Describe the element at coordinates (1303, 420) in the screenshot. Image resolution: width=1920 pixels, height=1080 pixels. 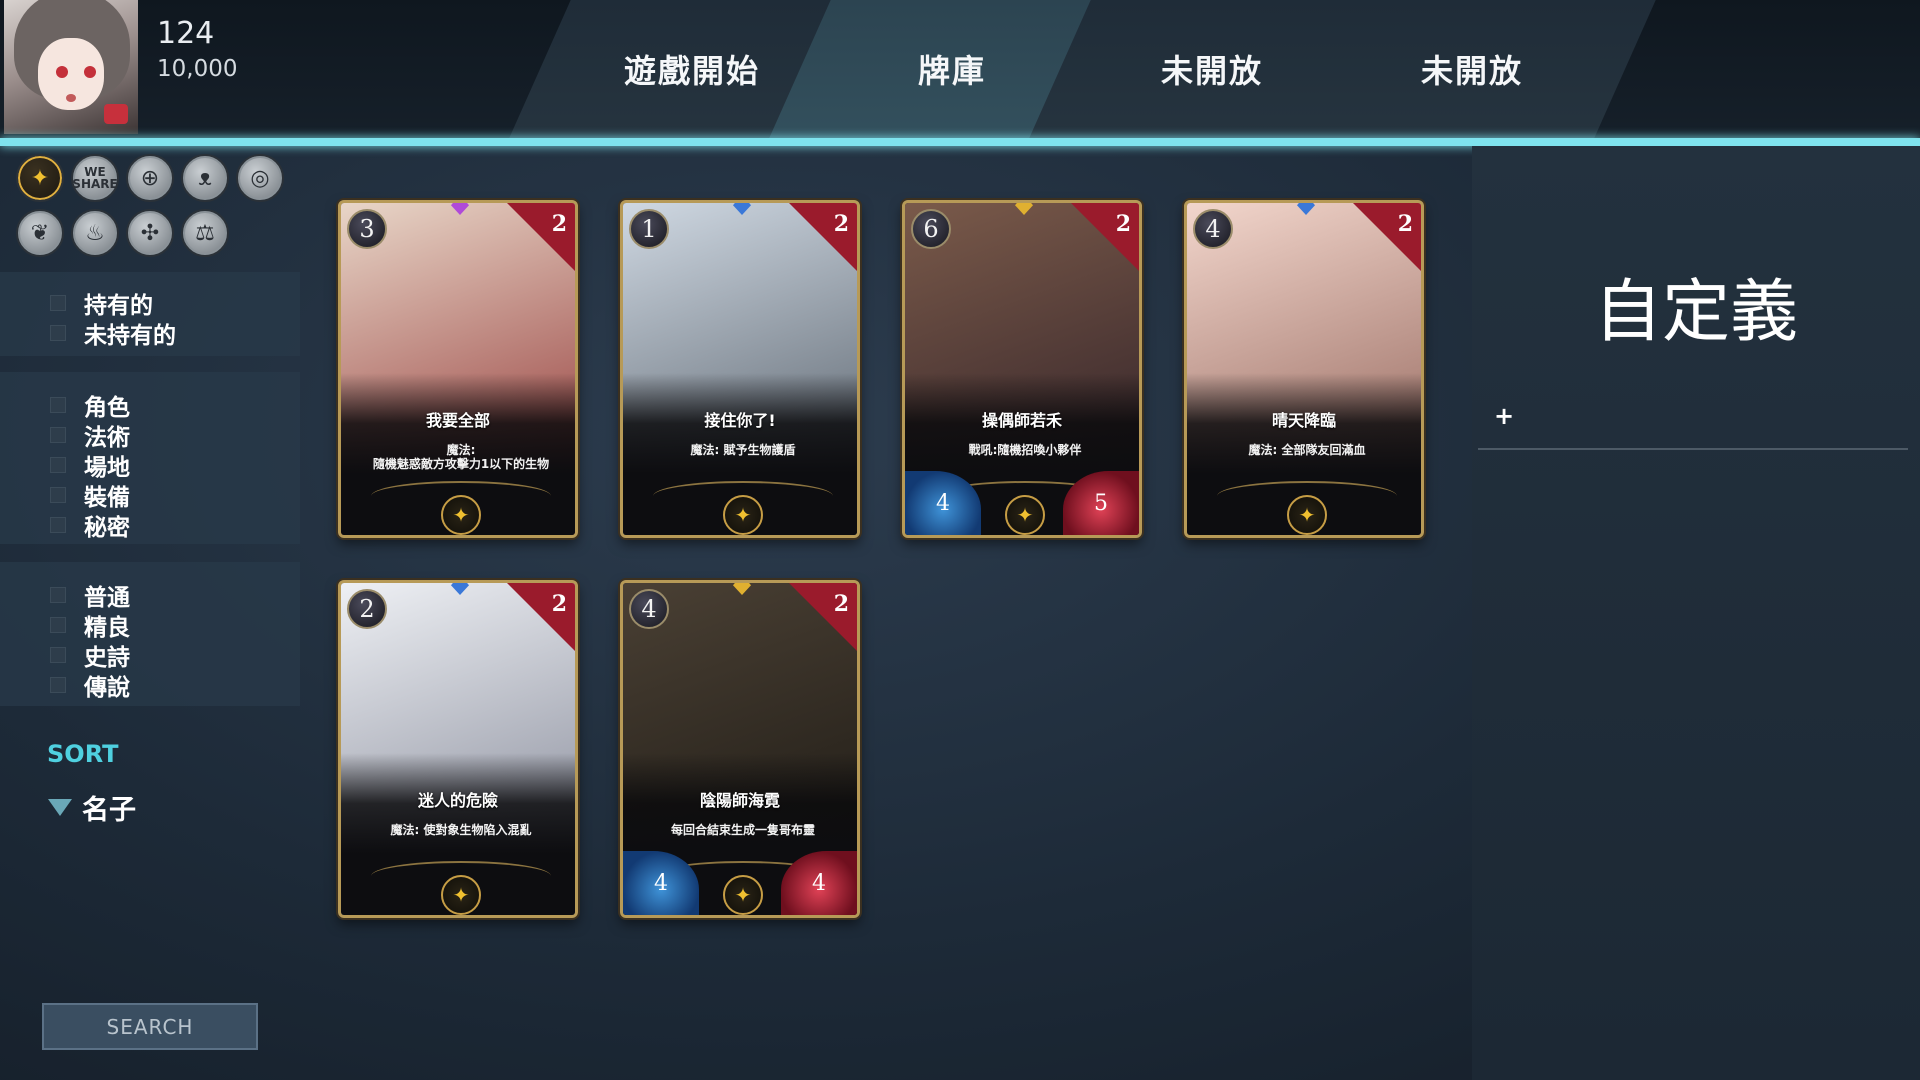
I see `card-name: 晴天降臨` at that location.